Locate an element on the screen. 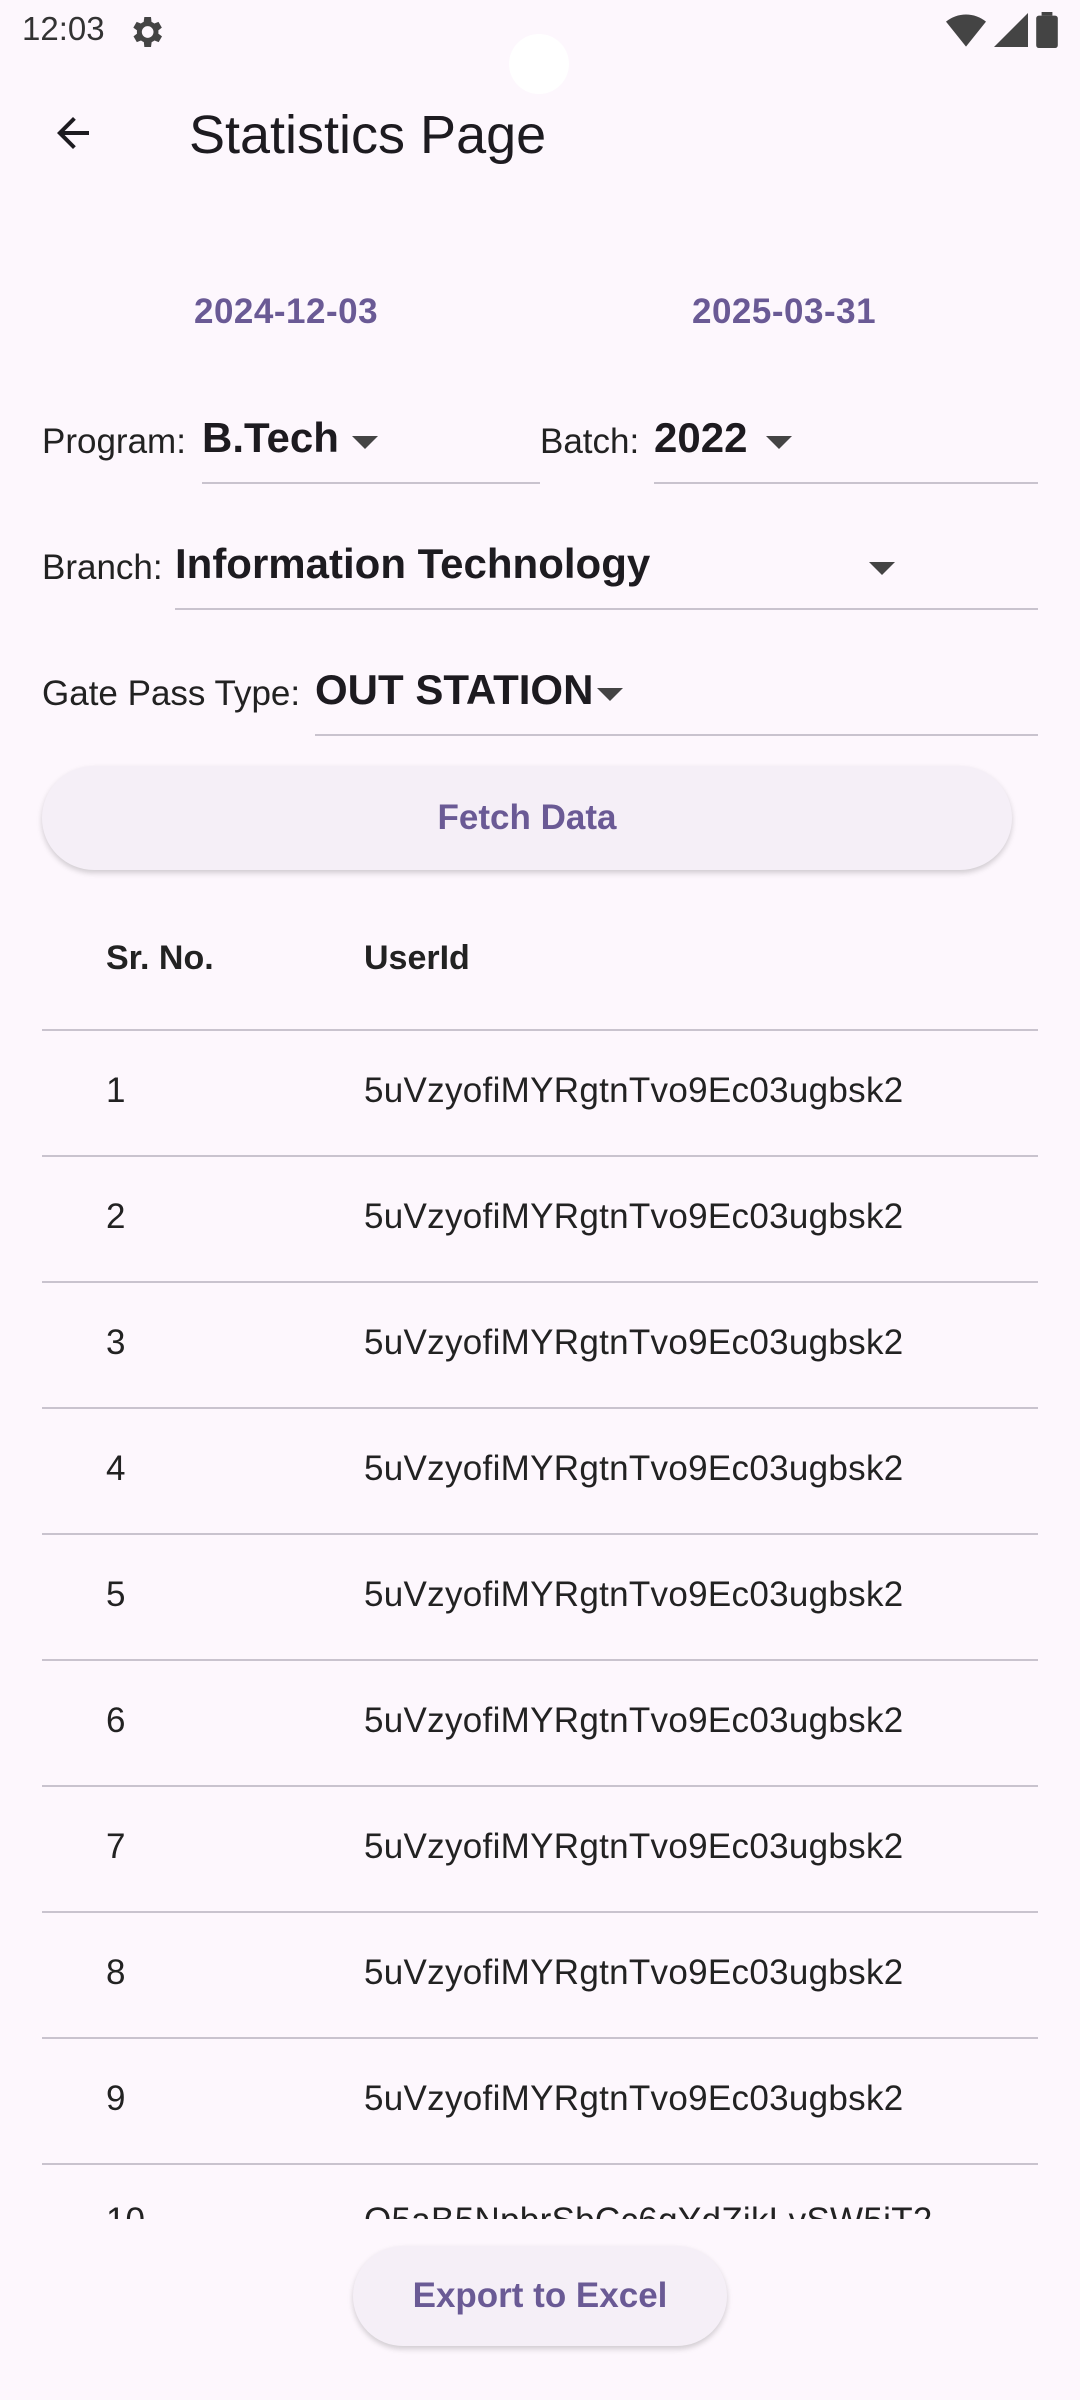  status-icons is located at coordinates (1002, 30).